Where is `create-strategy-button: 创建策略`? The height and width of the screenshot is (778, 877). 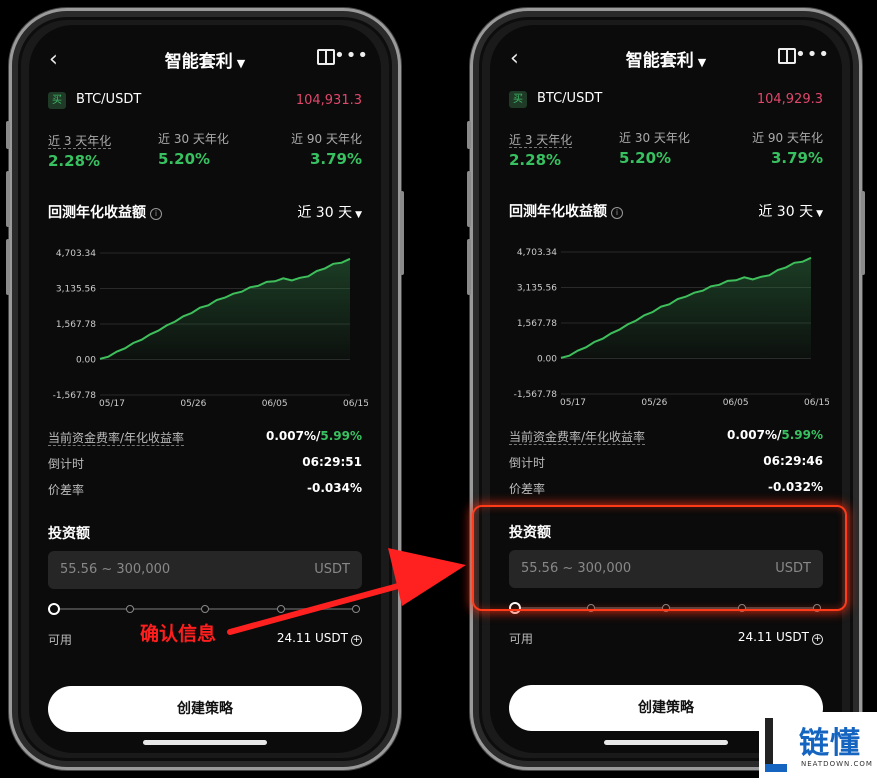
create-strategy-button: 创建策略 is located at coordinates (205, 709).